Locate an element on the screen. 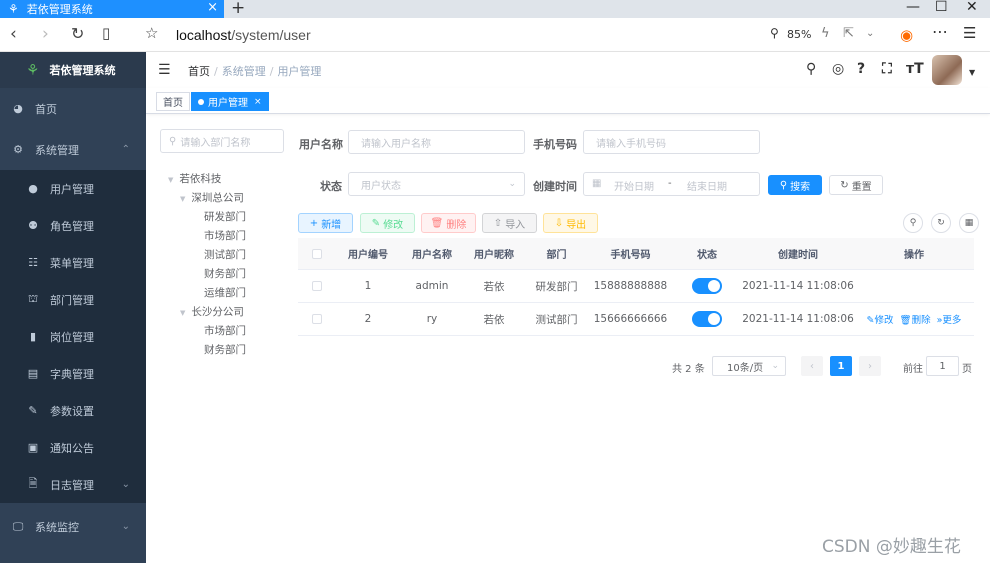 This screenshot has height=563, width=990. sidebar-item-role: ⚉ 角色管理 is located at coordinates (73, 225).